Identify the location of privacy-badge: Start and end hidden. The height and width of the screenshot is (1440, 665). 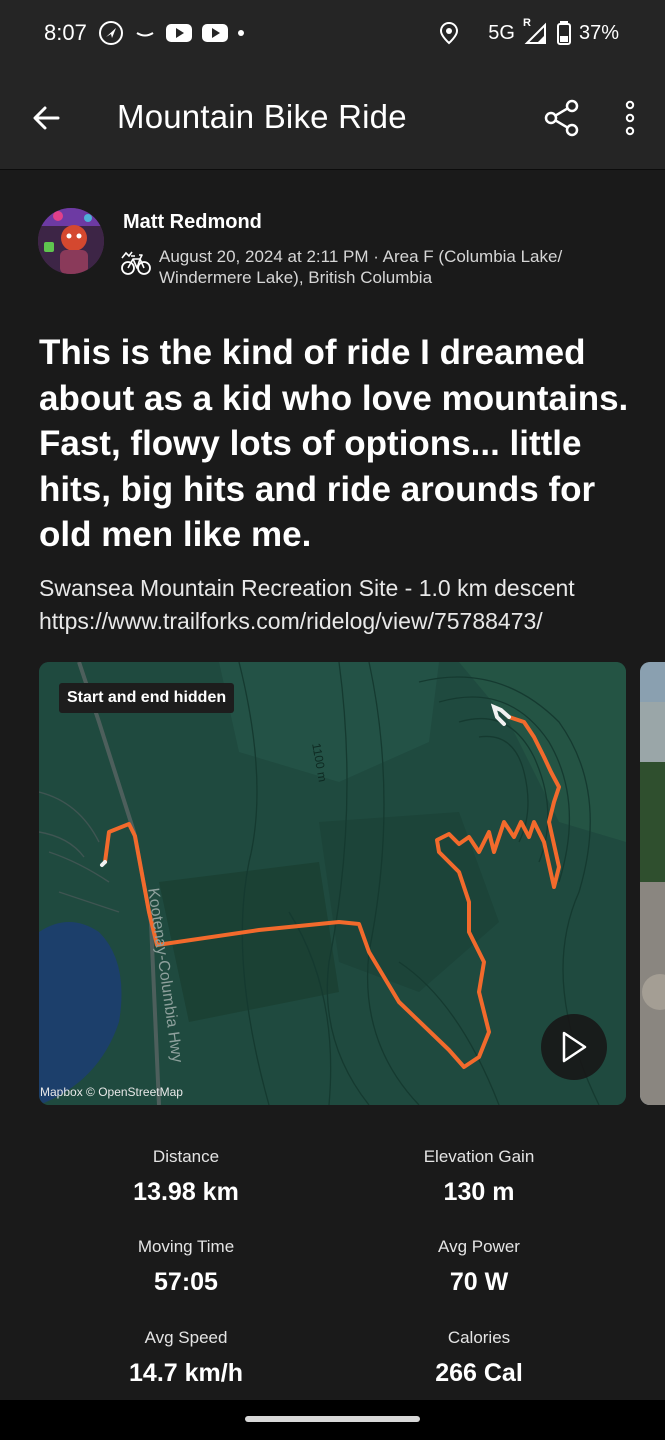
(147, 698).